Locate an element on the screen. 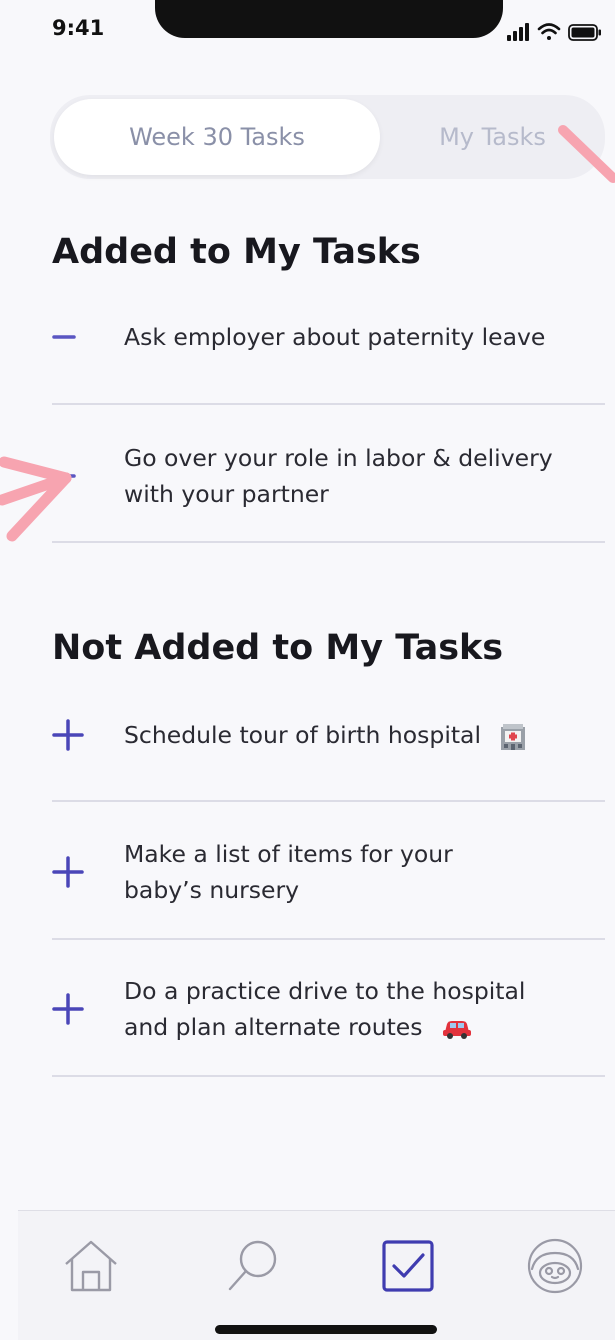  search-icon is located at coordinates (252, 1265).